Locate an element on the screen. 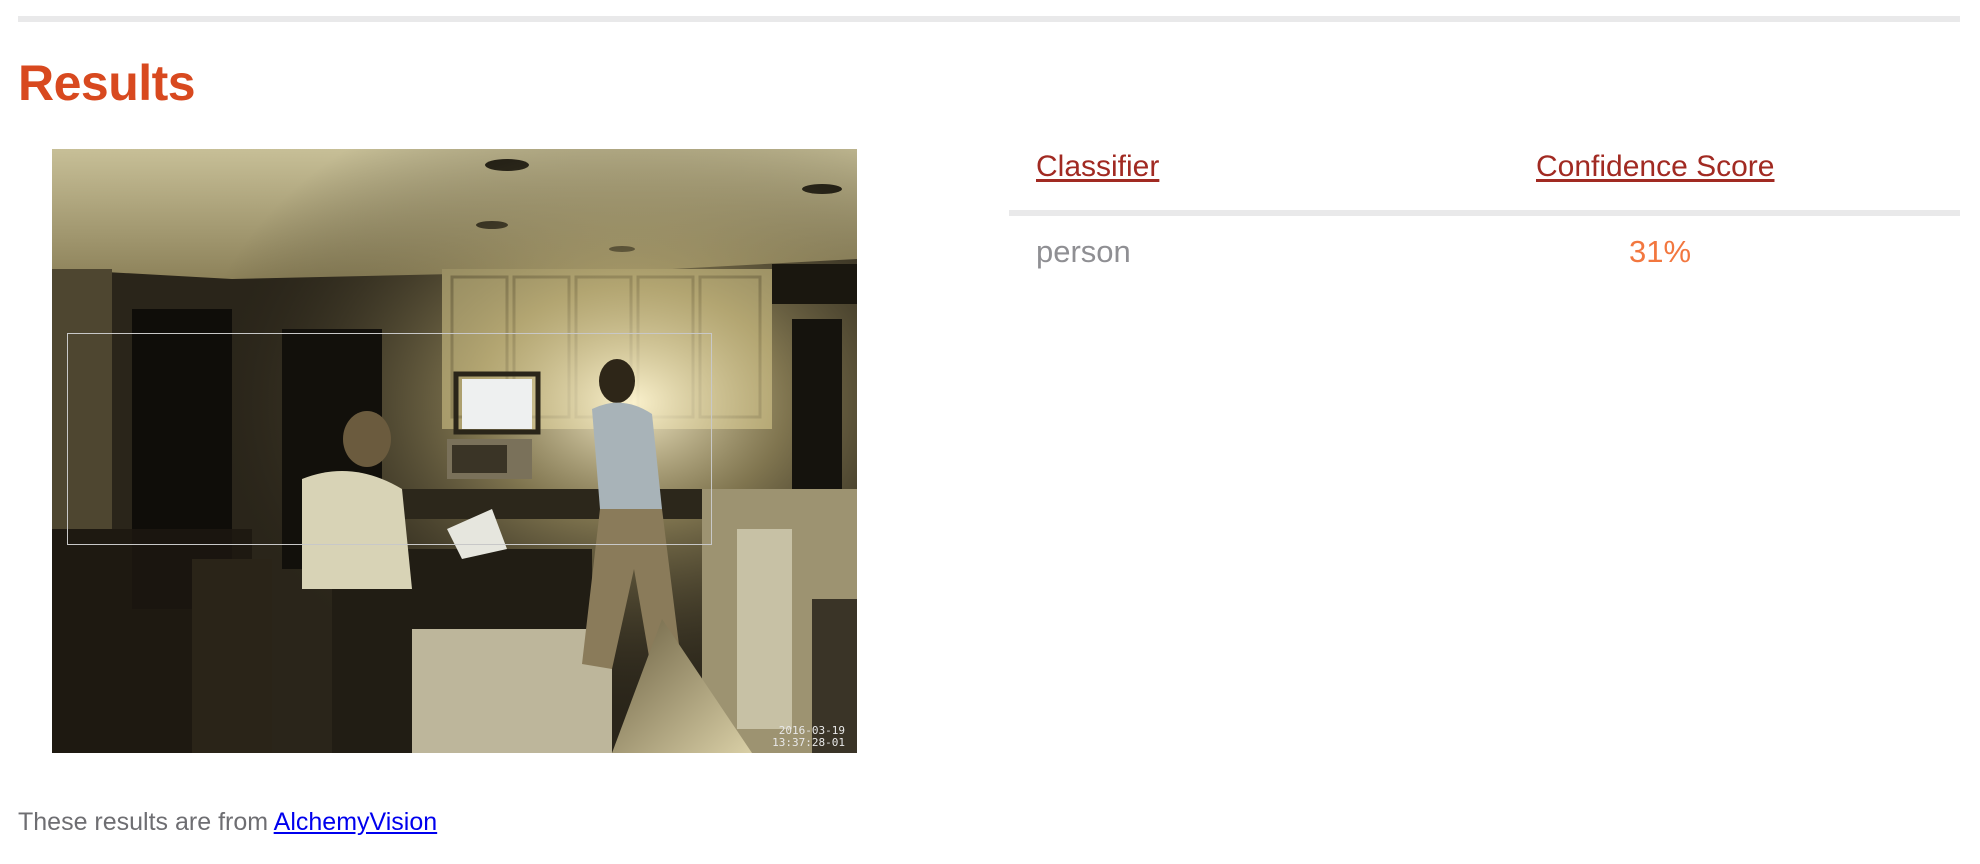 The height and width of the screenshot is (864, 1980). results-source-note: These results are from AlchemyVision is located at coordinates (227, 822).